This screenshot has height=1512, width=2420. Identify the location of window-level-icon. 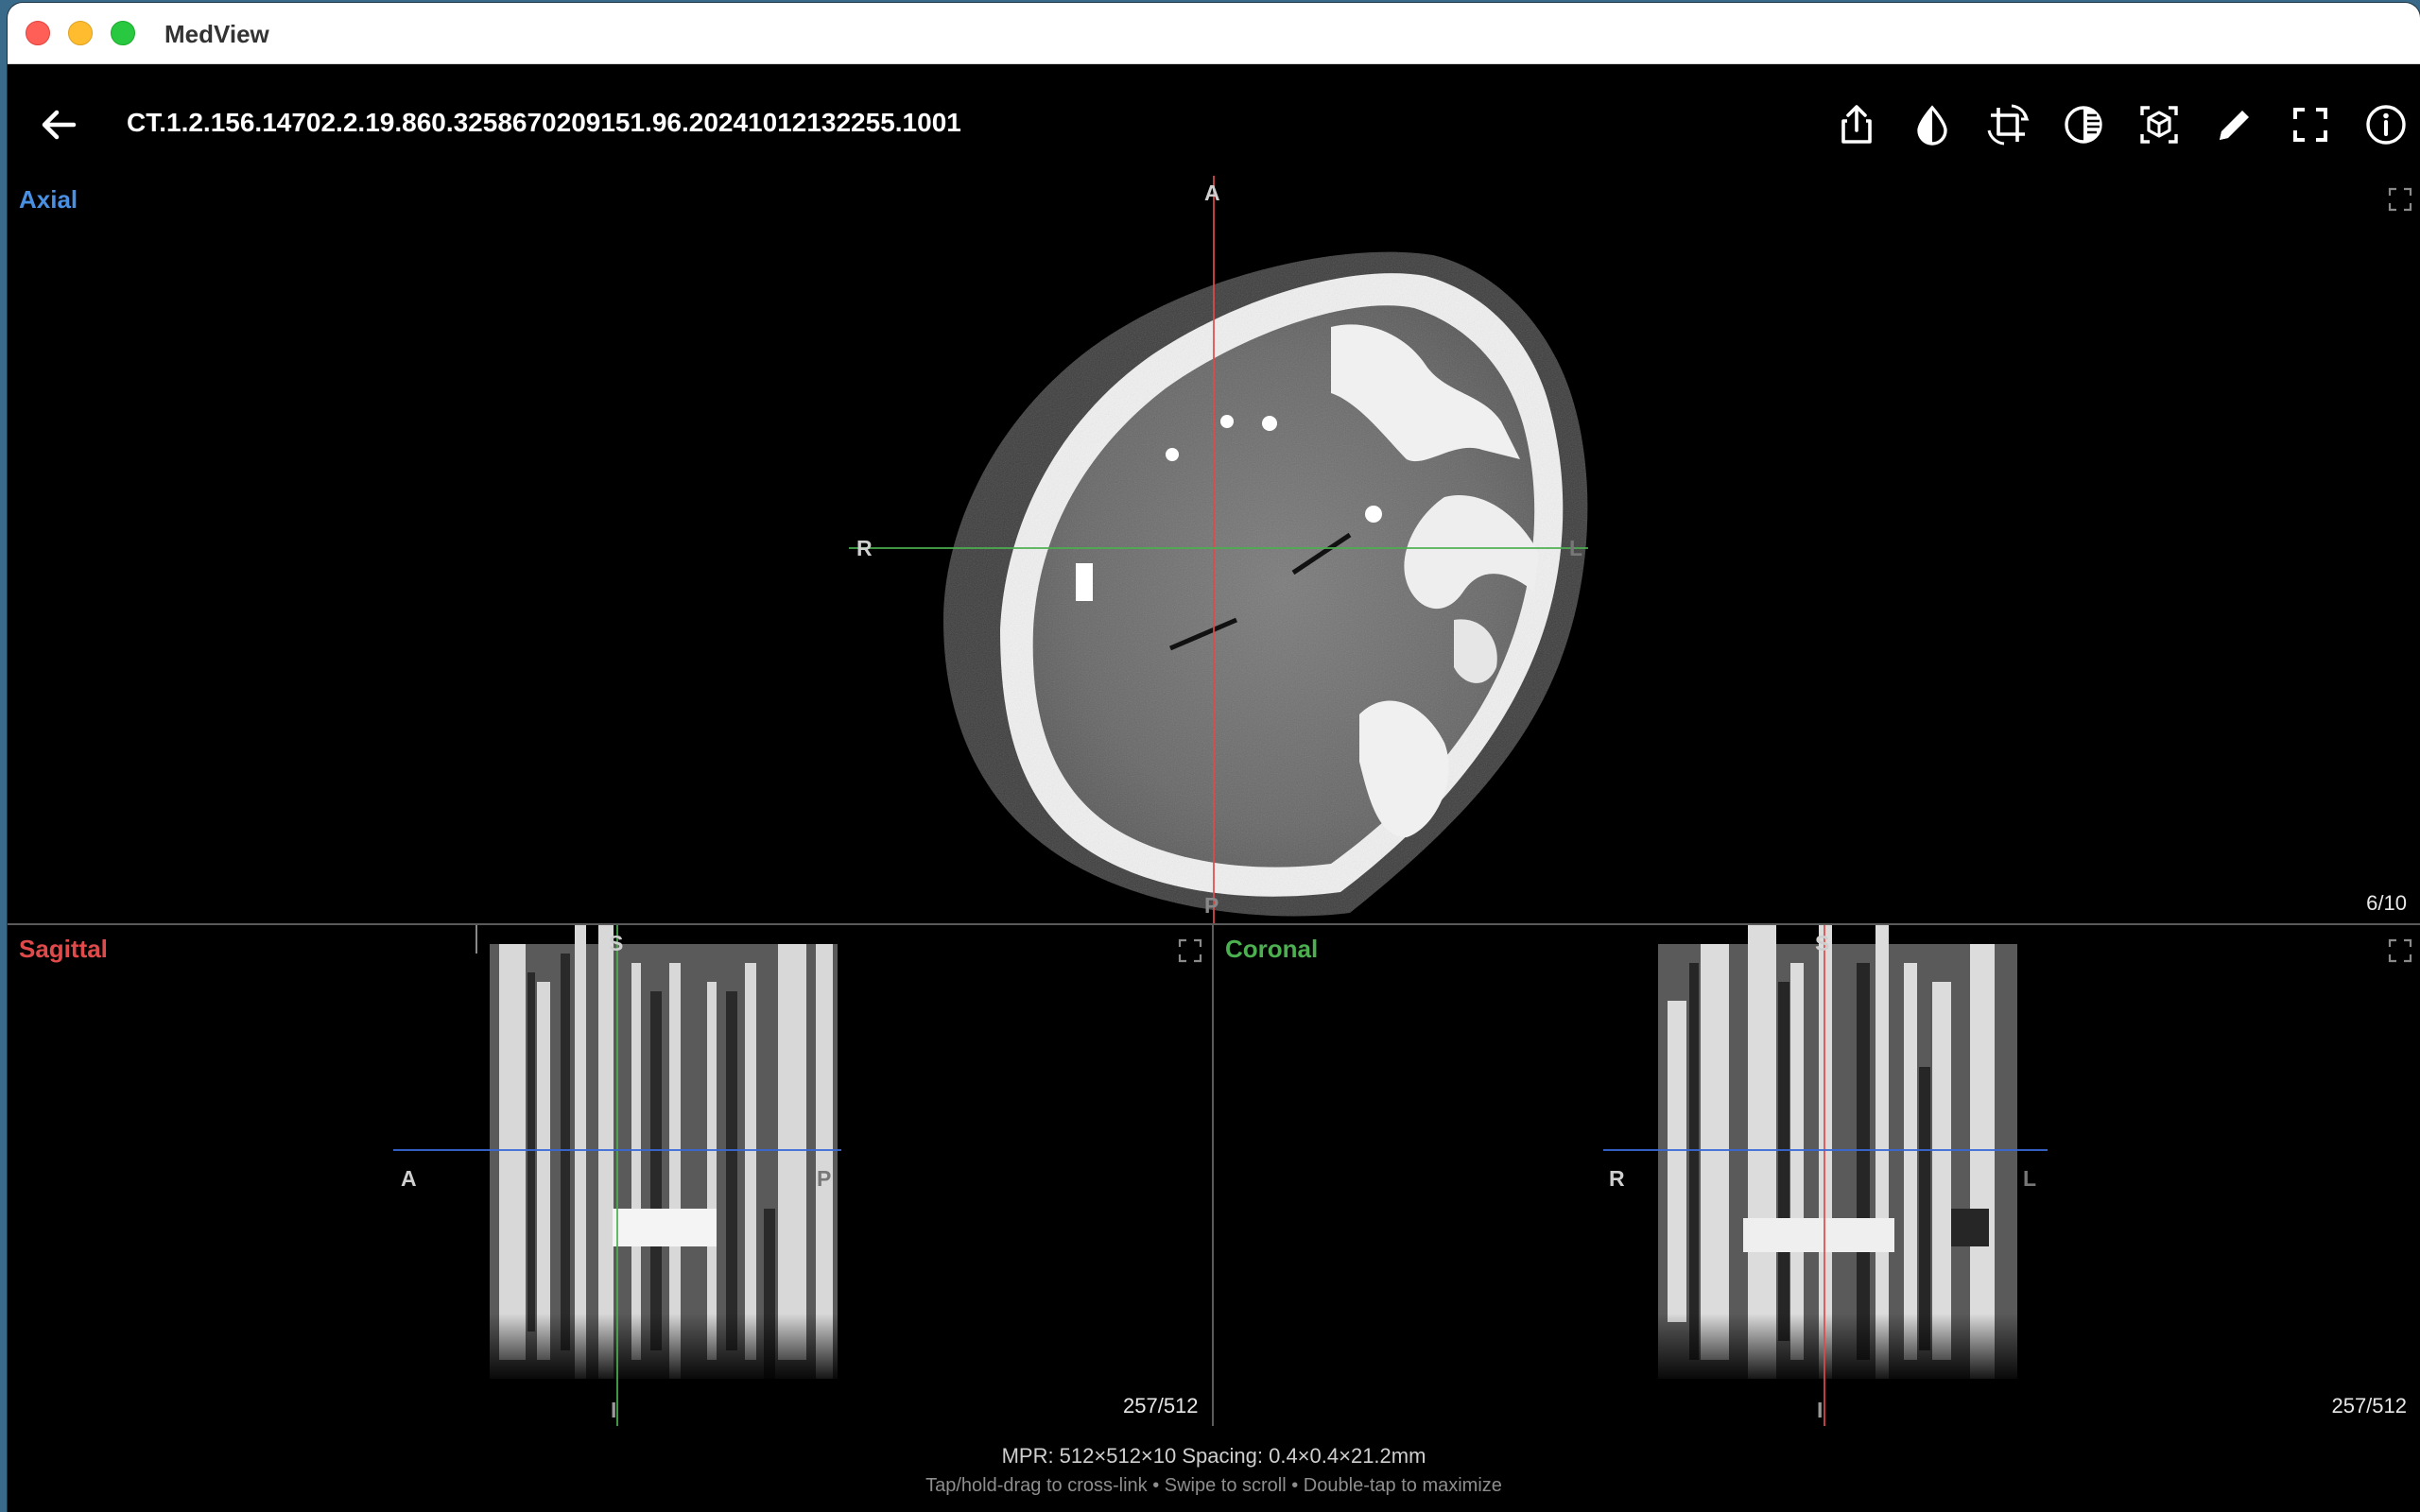
(1932, 125).